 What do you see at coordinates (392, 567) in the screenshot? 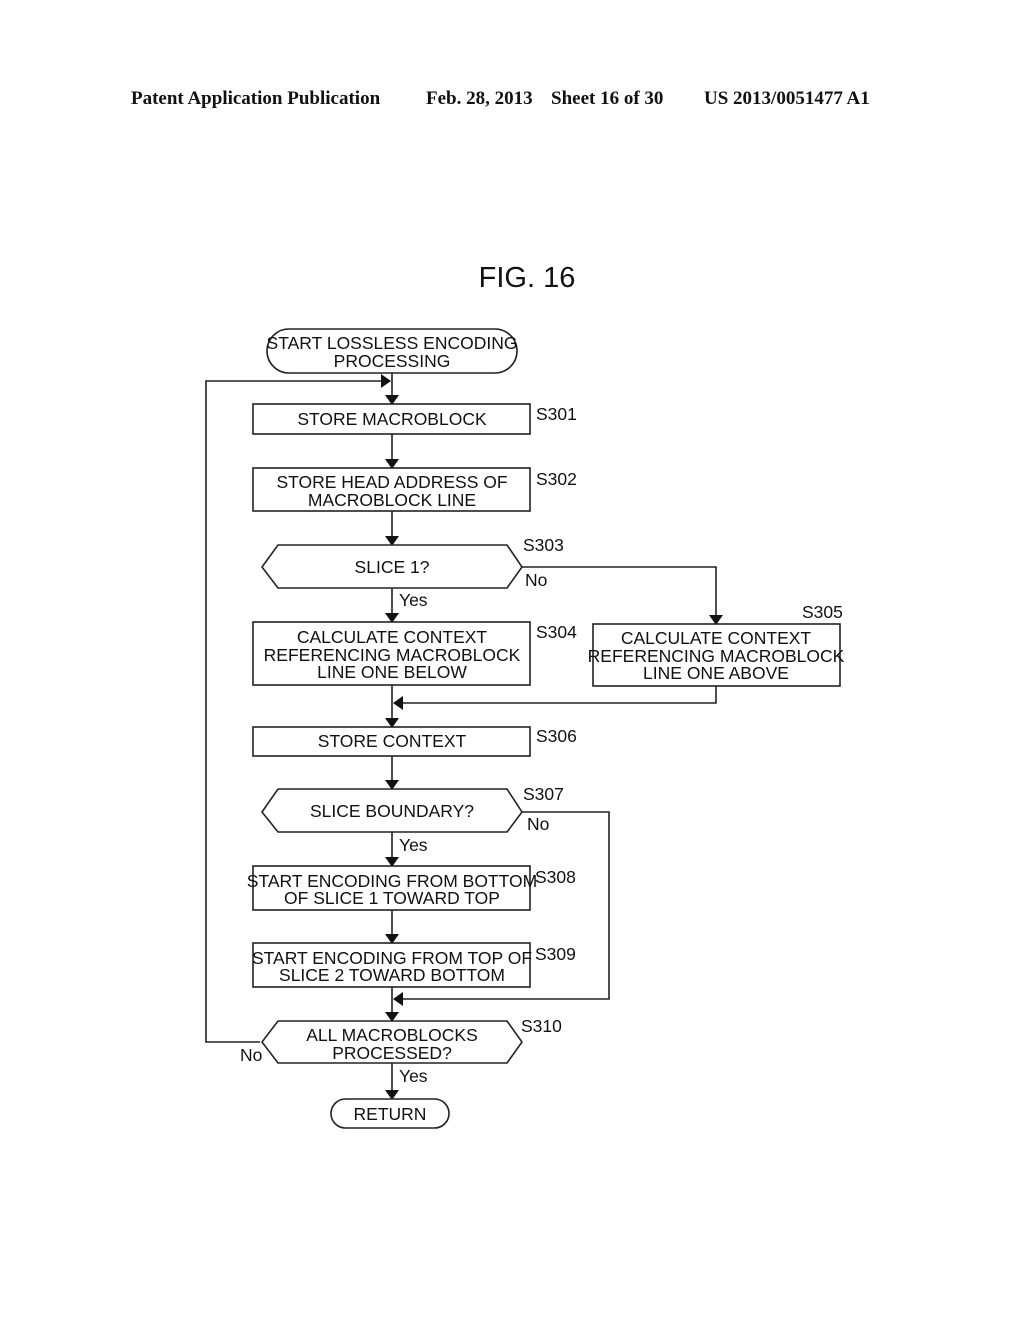
I see `step-s303-text: SLICE 1?` at bounding box center [392, 567].